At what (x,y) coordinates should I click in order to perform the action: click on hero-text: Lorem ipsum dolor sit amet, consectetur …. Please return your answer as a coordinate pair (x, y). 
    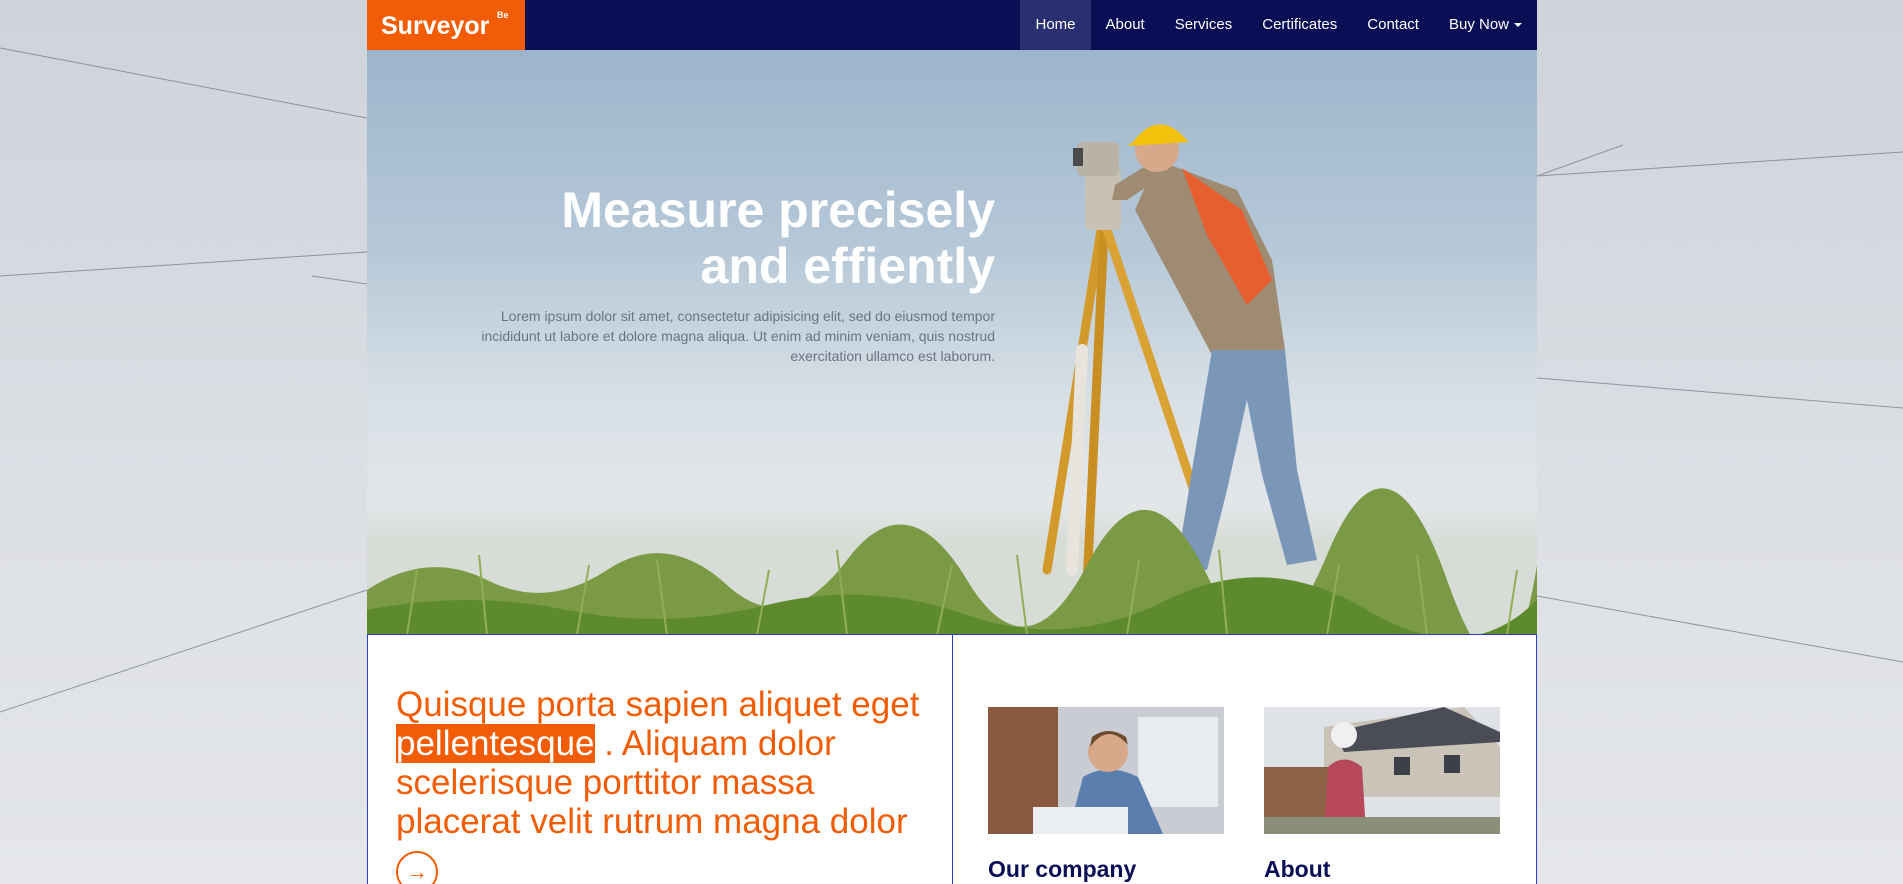
    Looking at the image, I should click on (738, 336).